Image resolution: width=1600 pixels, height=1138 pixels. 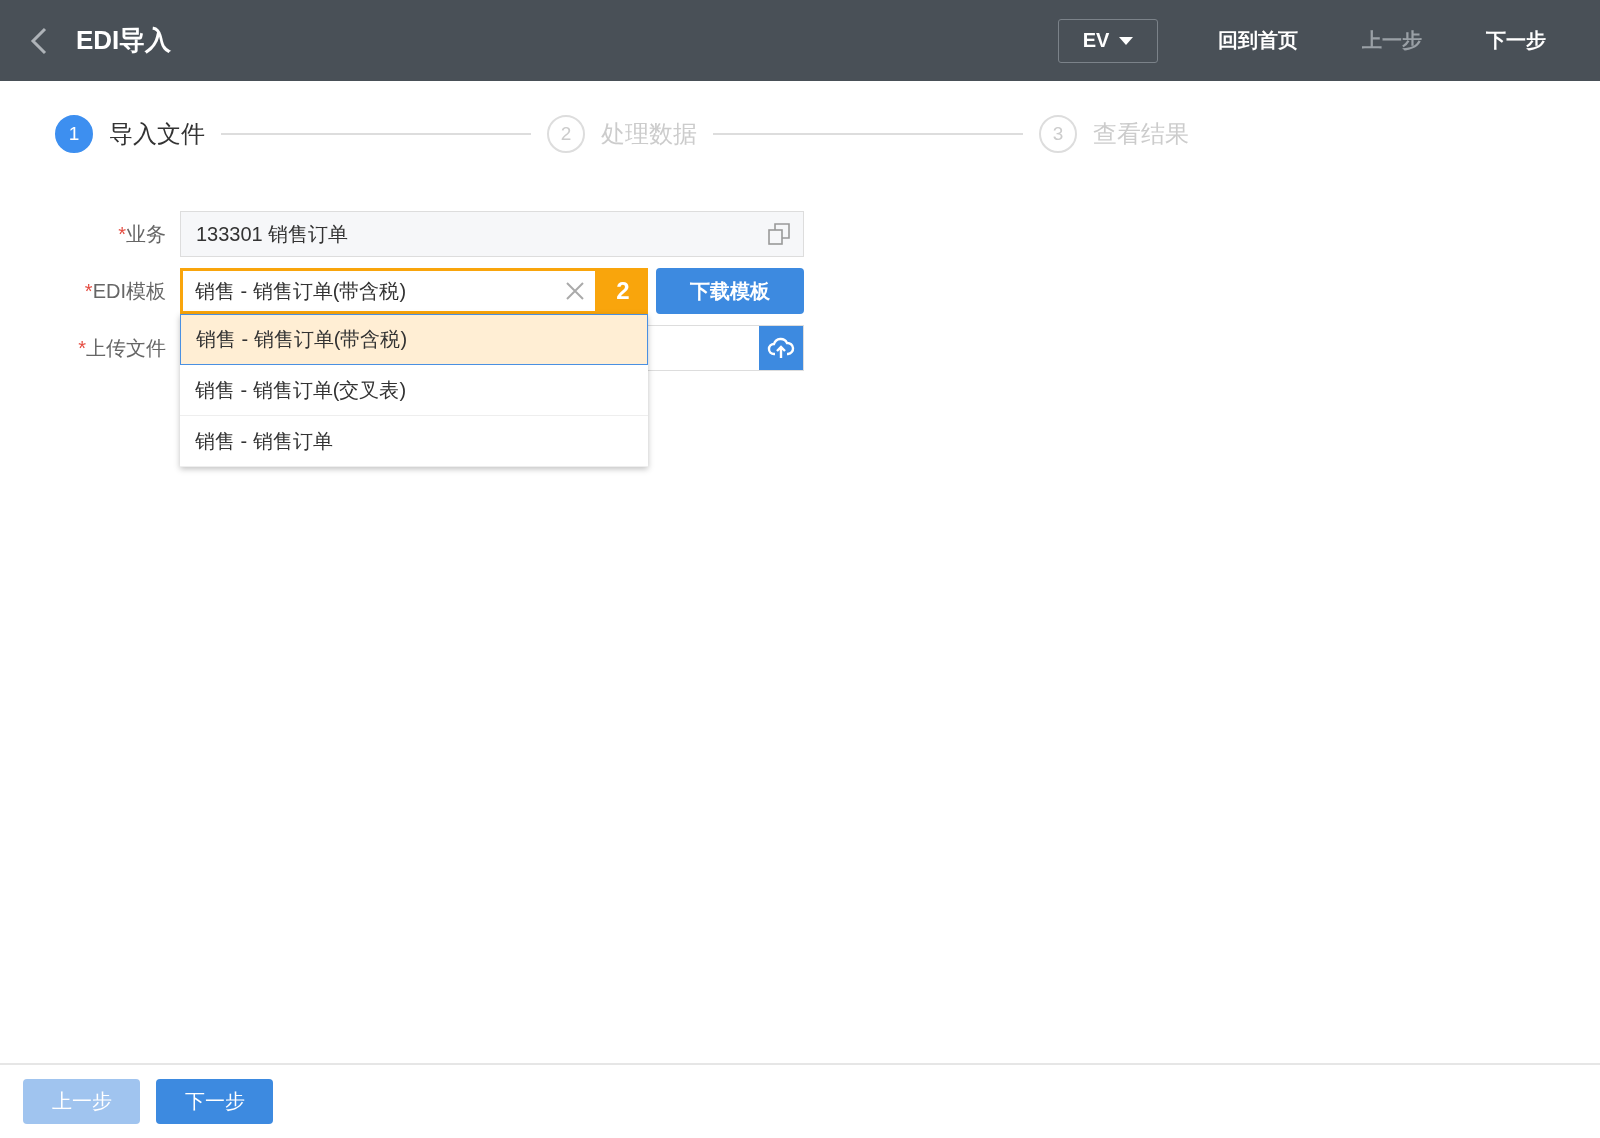 What do you see at coordinates (623, 291) in the screenshot?
I see `callout-badge: 2` at bounding box center [623, 291].